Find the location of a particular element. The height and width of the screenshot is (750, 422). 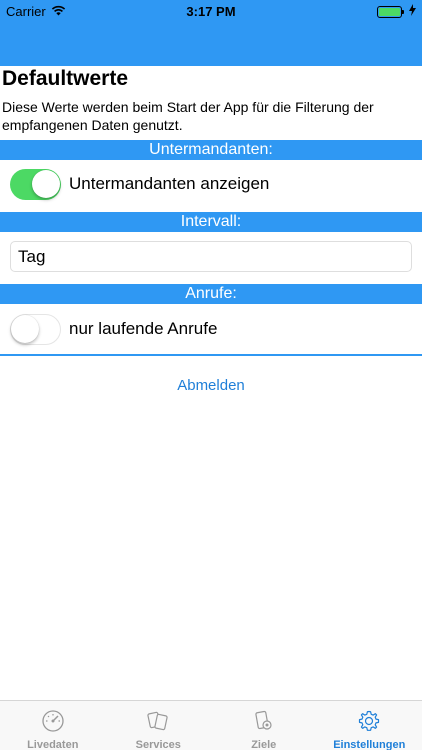

phones-icon is located at coordinates (158, 724).